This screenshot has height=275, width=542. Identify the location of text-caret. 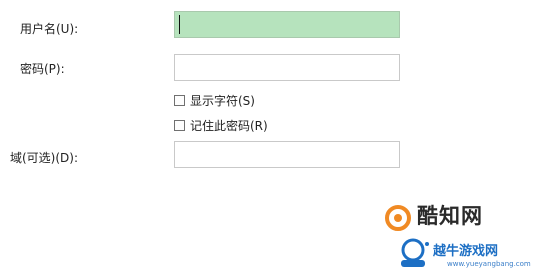
(179, 24).